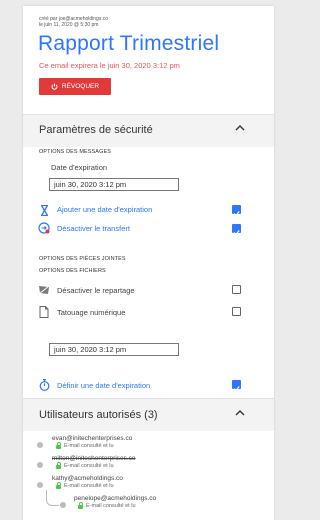  I want to click on set-expiration-link: Définir une date d'expiration, so click(103, 385).